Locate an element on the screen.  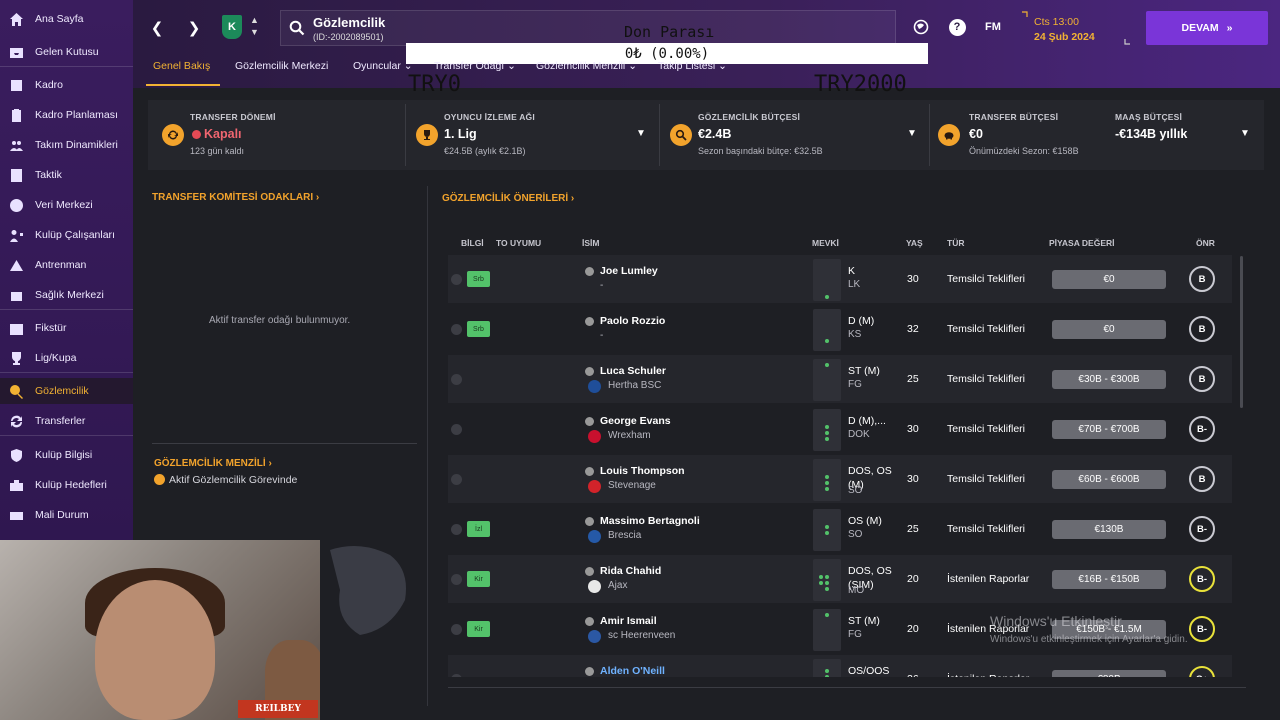
empty-focus-message: Aktif transfer odağı bulunmuyor. is located at coordinates (279, 320).